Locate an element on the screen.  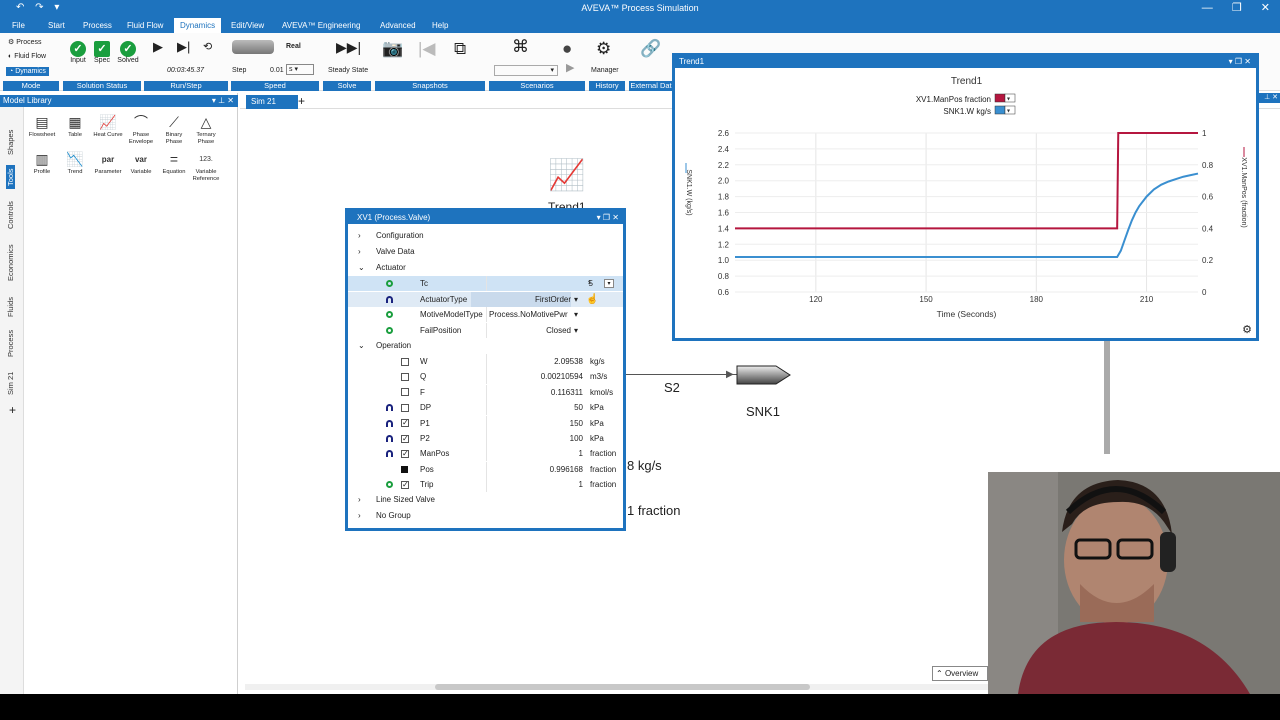
overview-button: ⌃ Overview is located at coordinates (960, 673).